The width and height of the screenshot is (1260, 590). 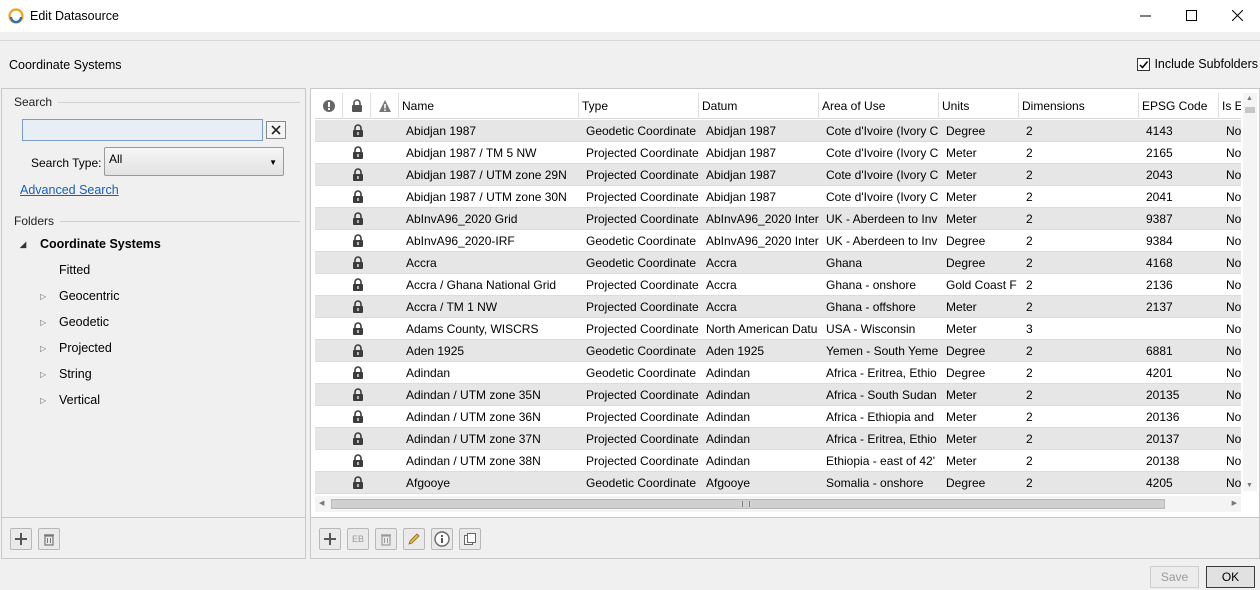 I want to click on add-folder-button, so click(x=21, y=539).